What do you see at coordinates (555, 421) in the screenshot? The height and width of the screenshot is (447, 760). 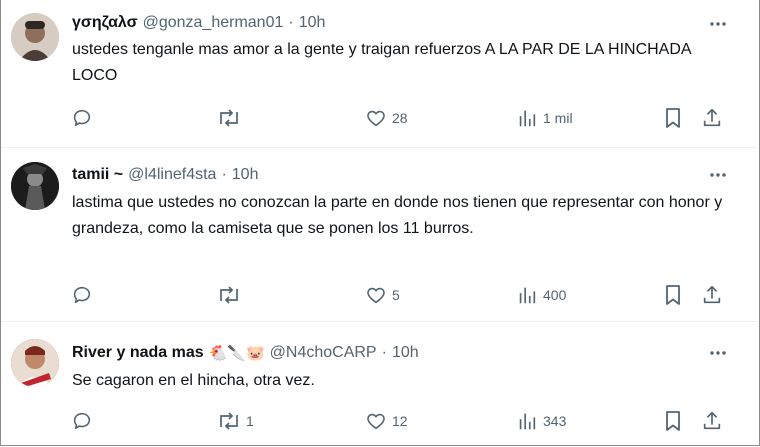 I see `view-count: 343` at bounding box center [555, 421].